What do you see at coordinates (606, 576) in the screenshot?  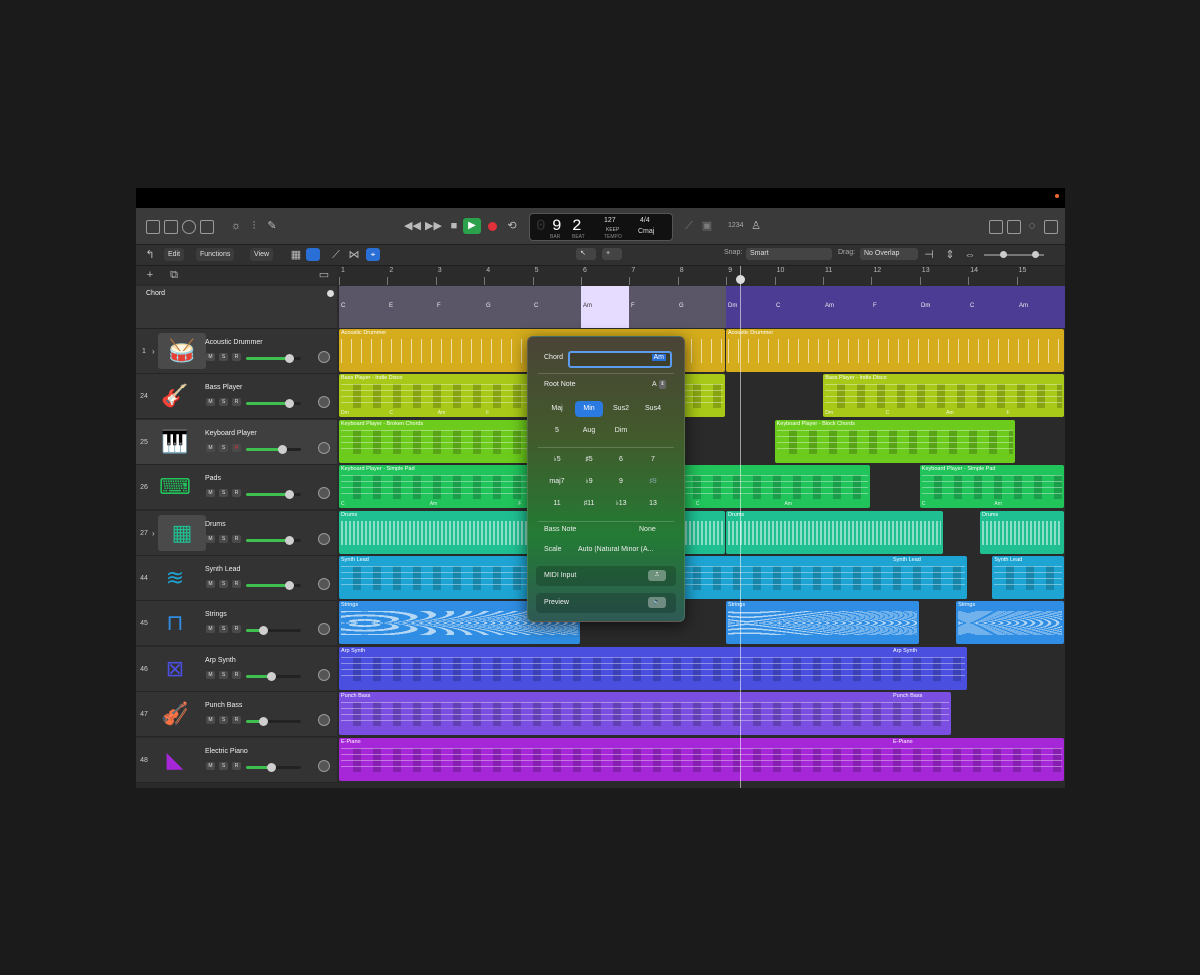 I see `midi-input-row: MIDI Input ⎍` at bounding box center [606, 576].